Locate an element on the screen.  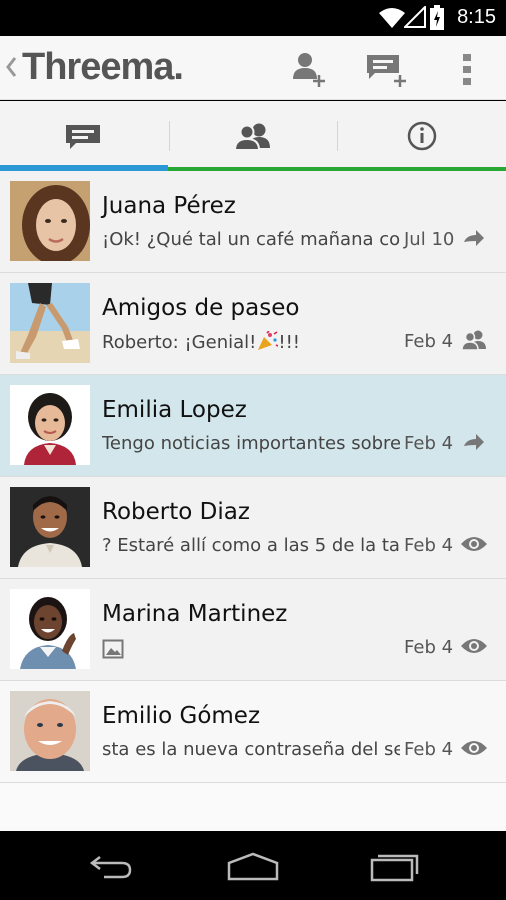
back-nav-icon is located at coordinates (110, 867).